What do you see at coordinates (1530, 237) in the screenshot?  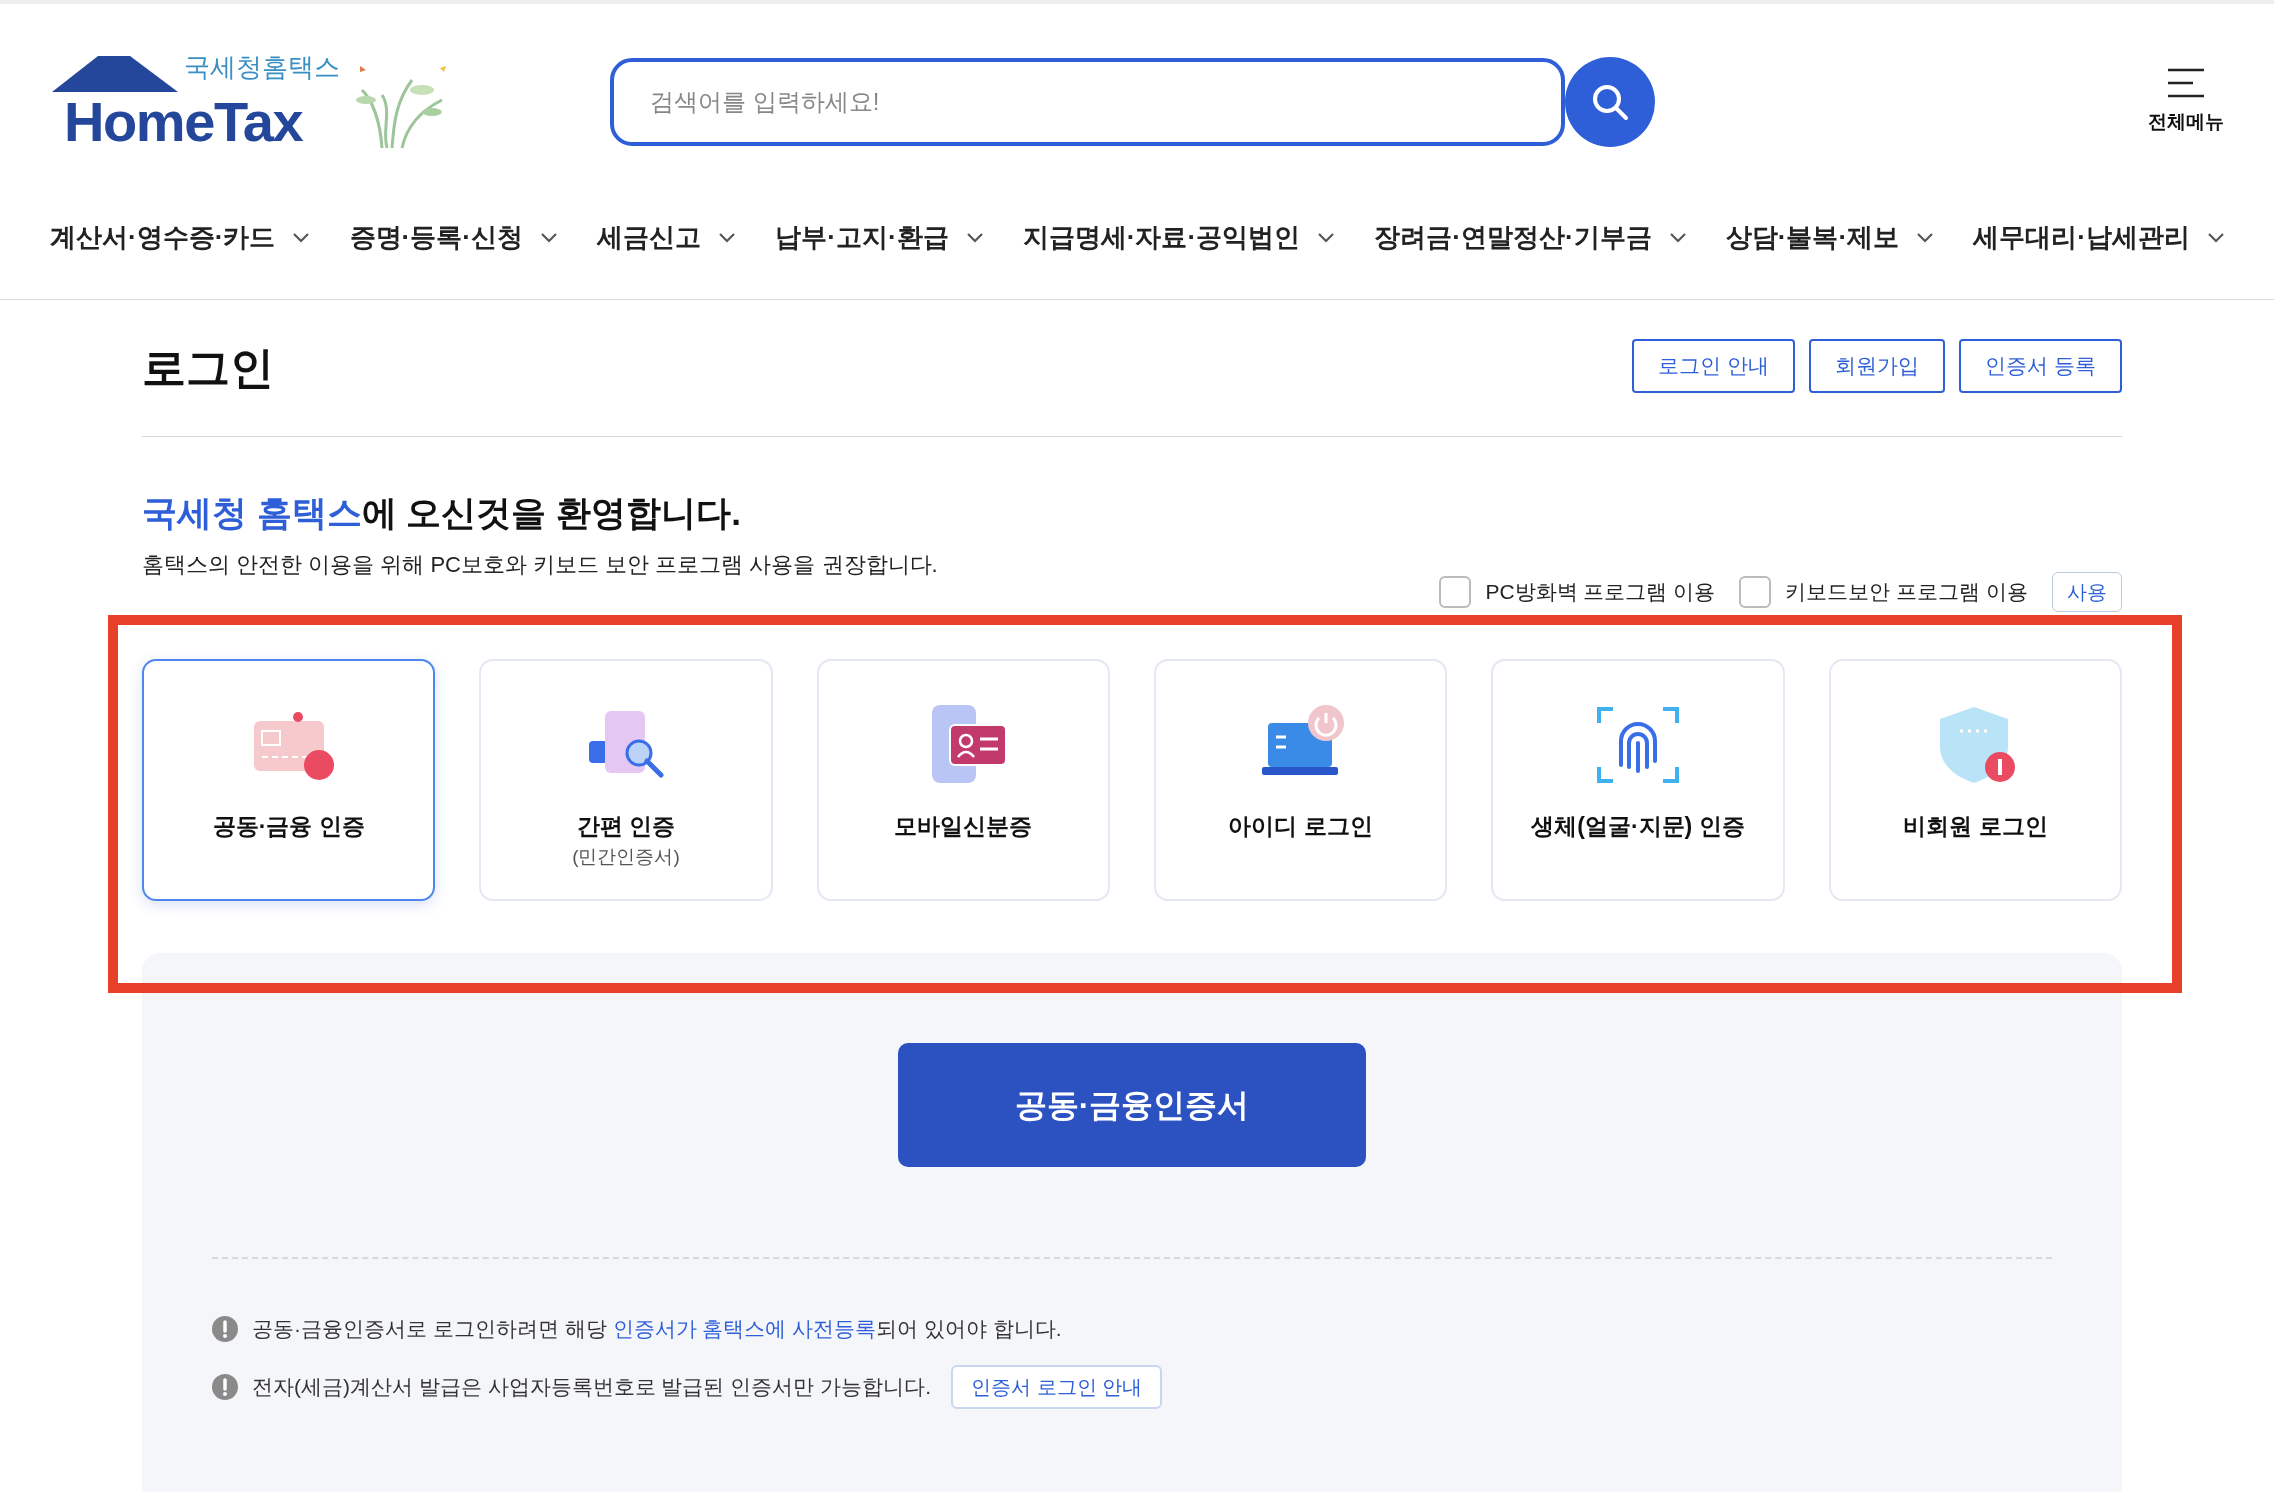 I see `nav-menu-item: 장려금·연말정산·기부금` at bounding box center [1530, 237].